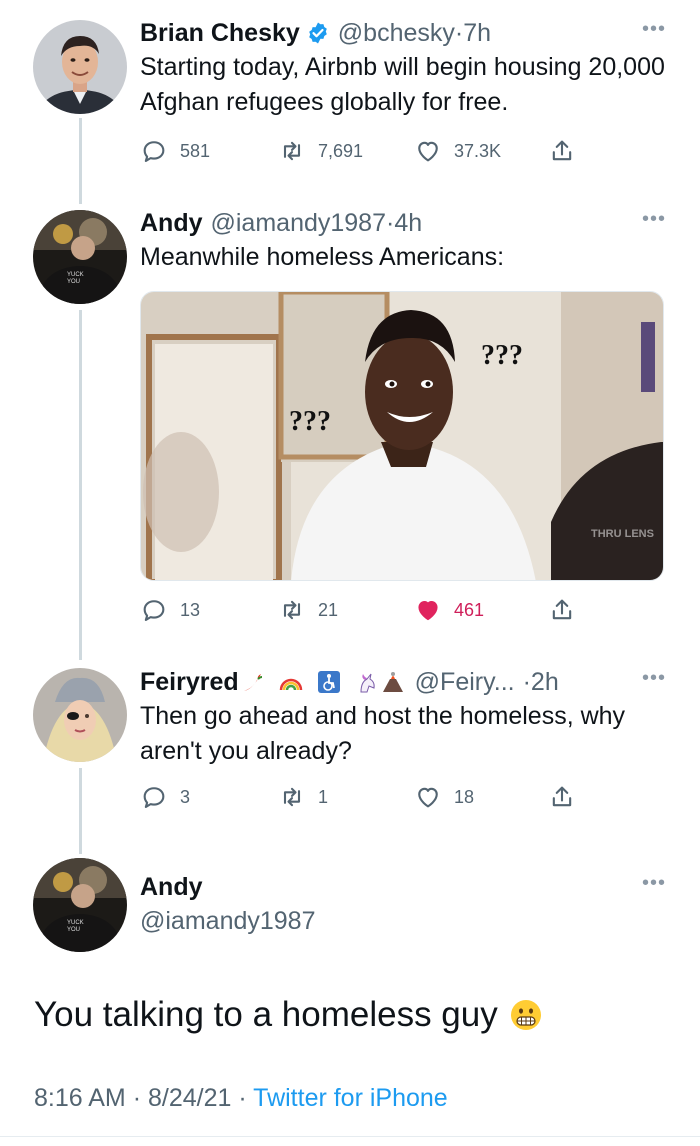 The height and width of the screenshot is (1146, 700). What do you see at coordinates (290, 684) in the screenshot?
I see `rainbow-icon` at bounding box center [290, 684].